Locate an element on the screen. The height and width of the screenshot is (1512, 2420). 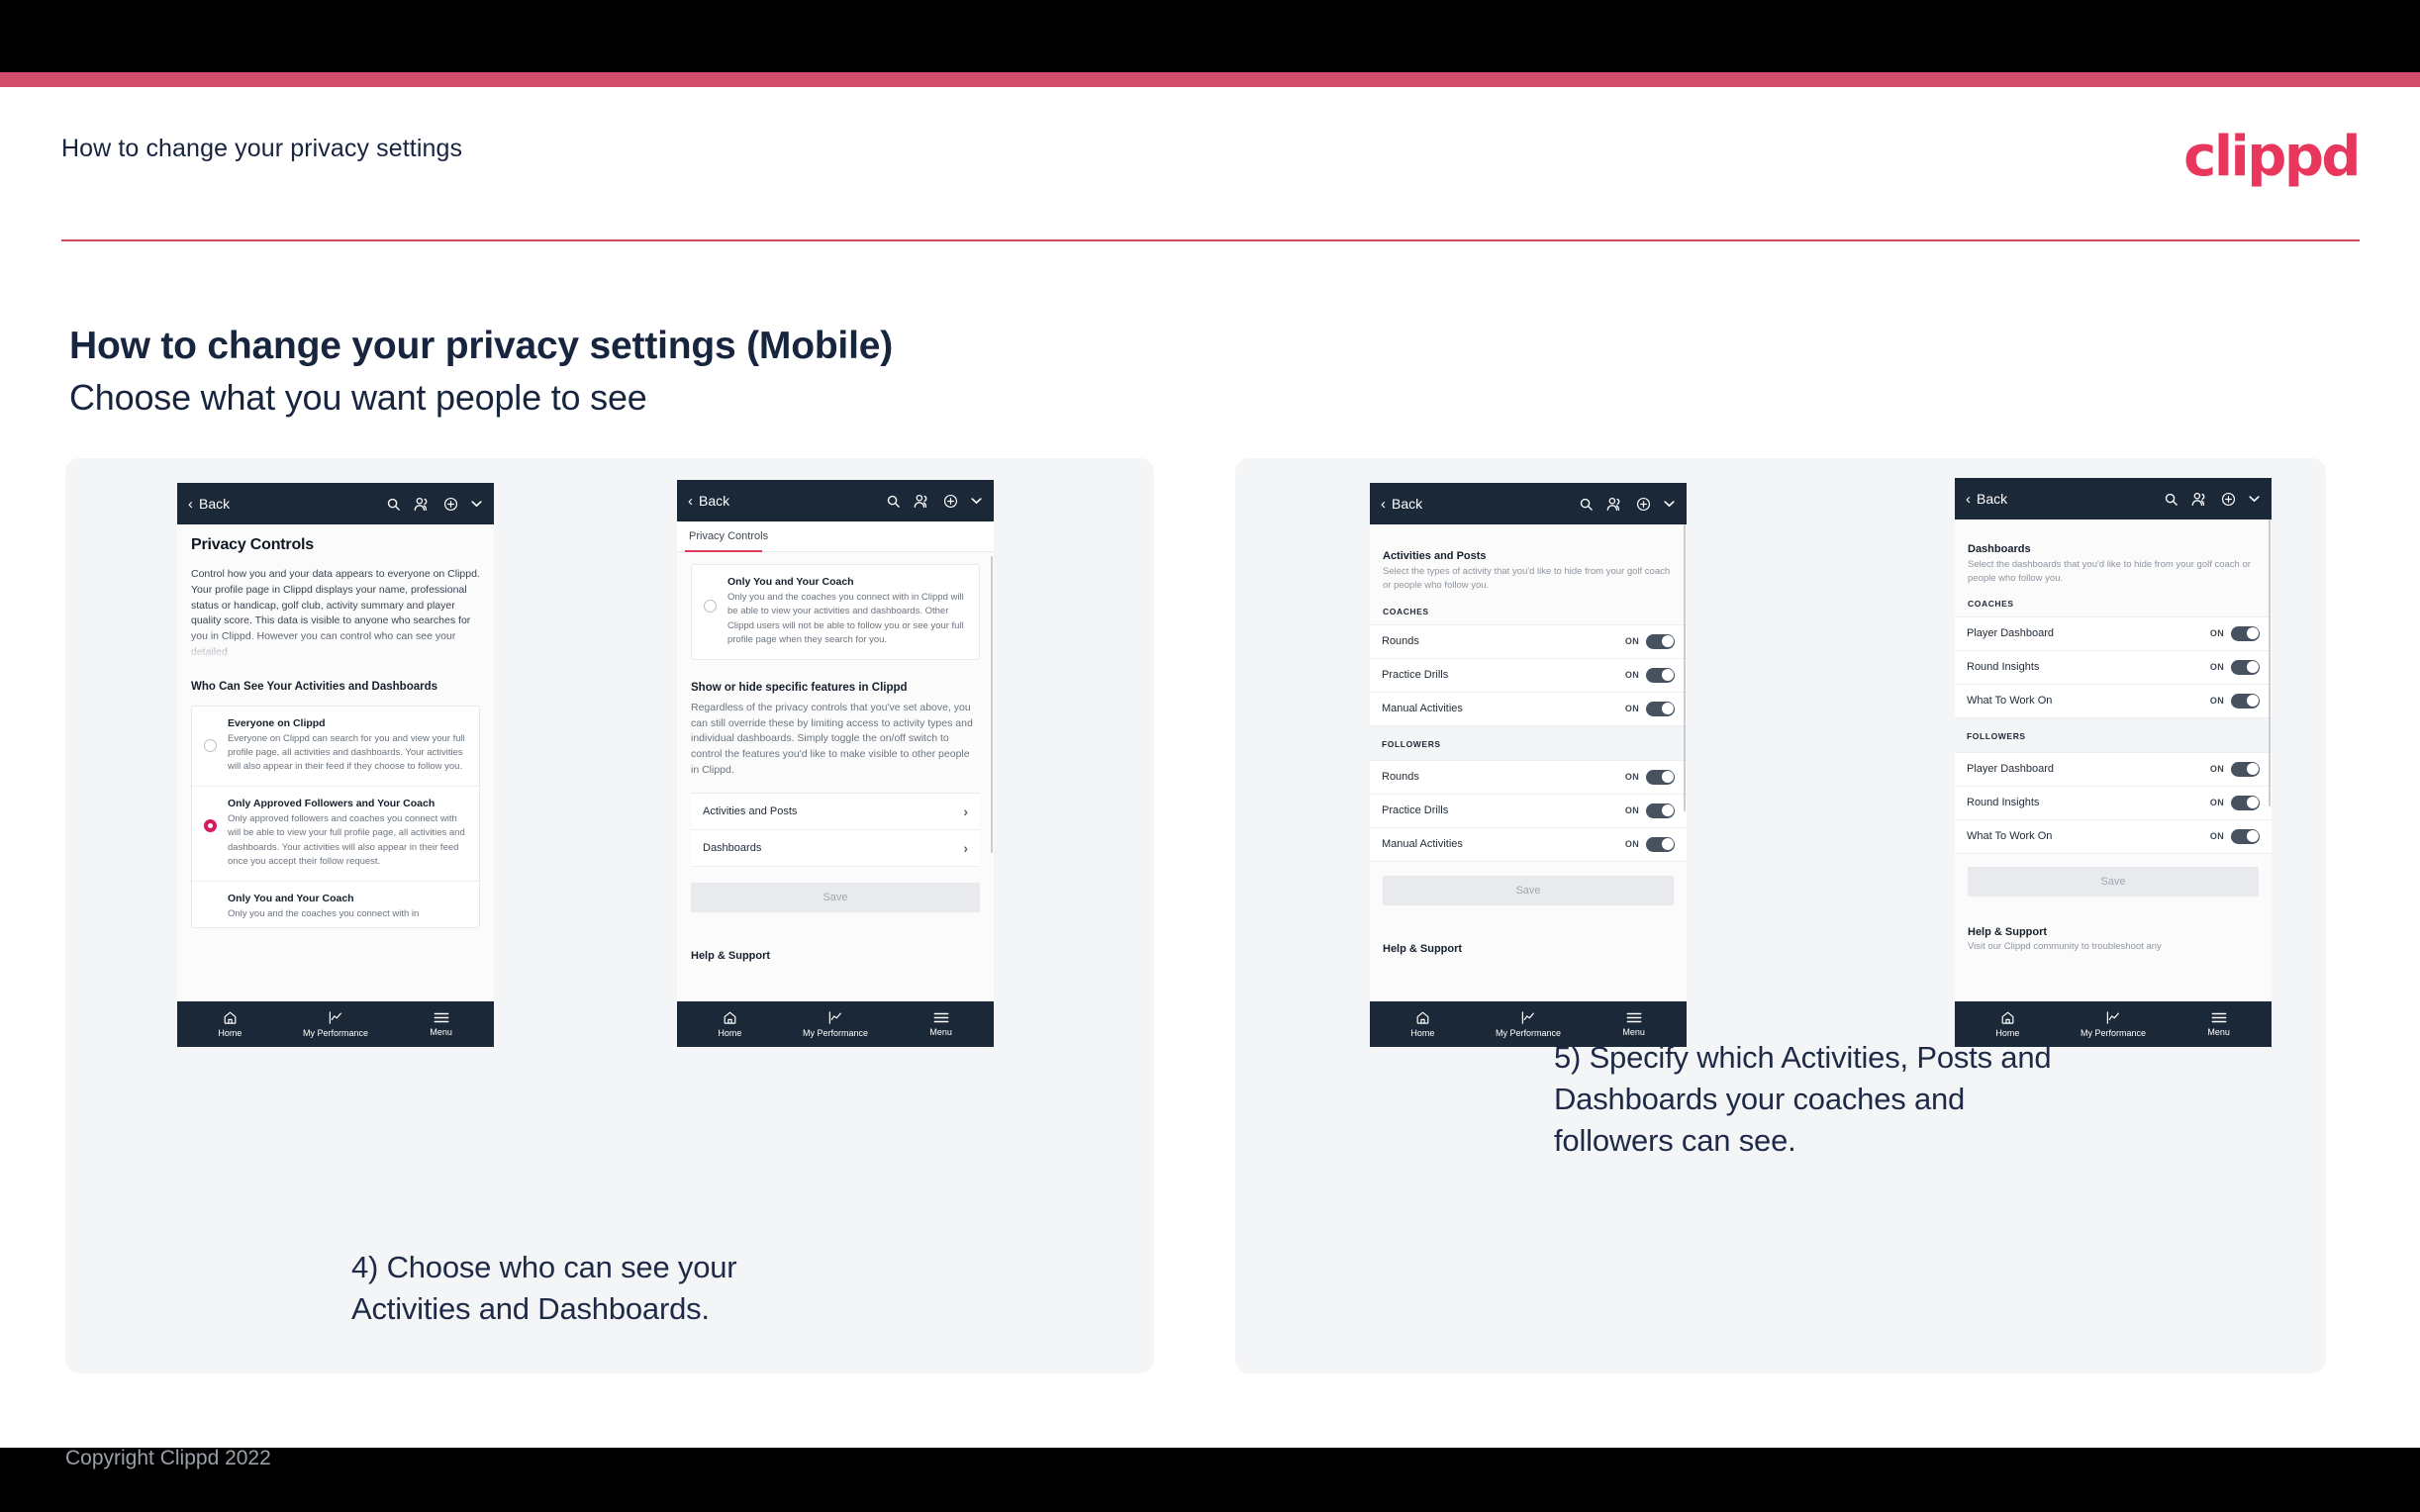
accent-stripe is located at coordinates (1210, 79).